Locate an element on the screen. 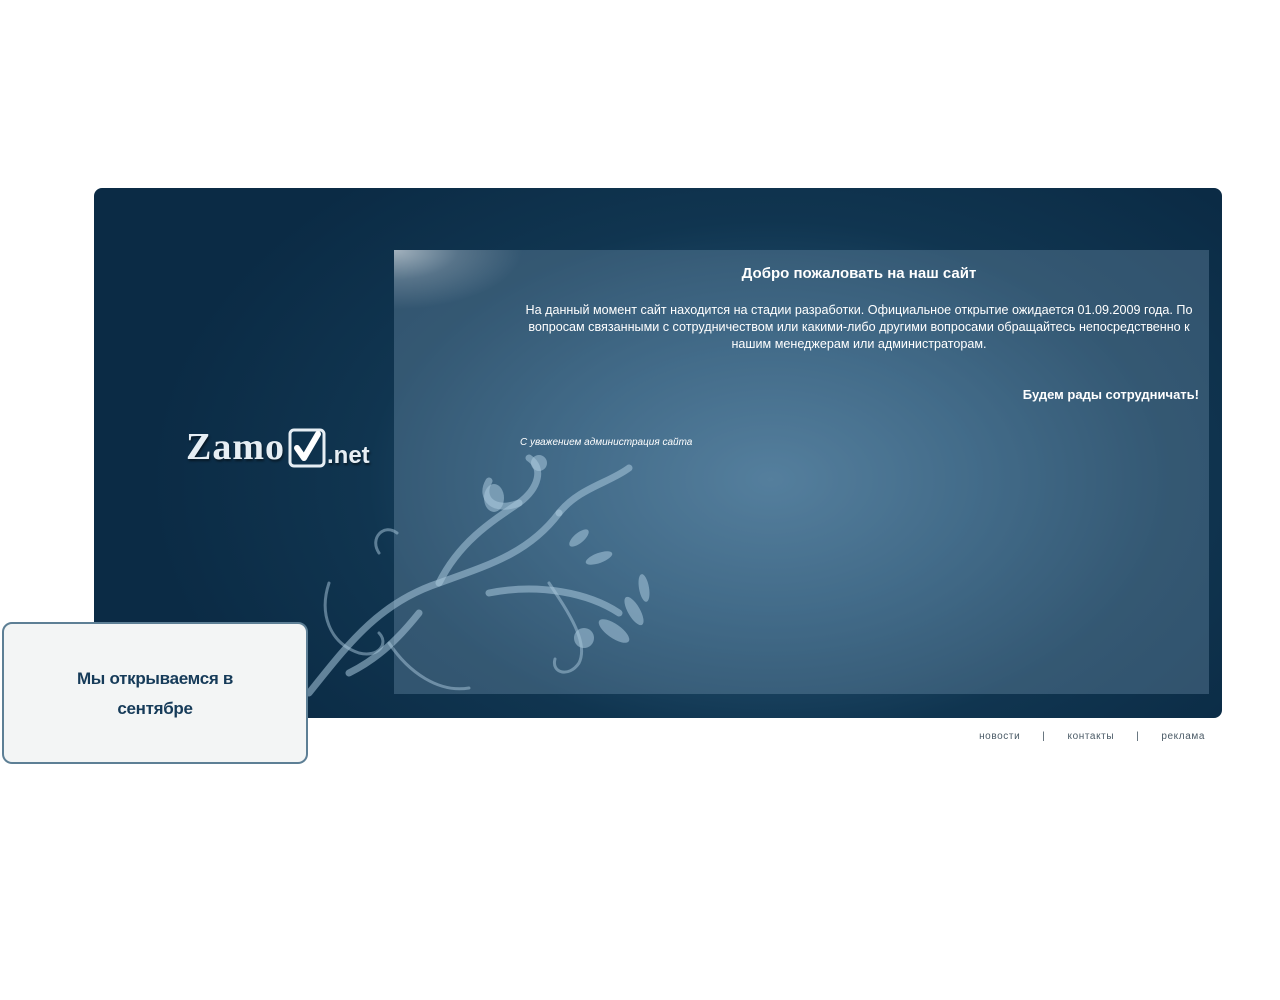 This screenshot has width=1280, height=1000. footer-link-advertising: реклама is located at coordinates (1183, 736).